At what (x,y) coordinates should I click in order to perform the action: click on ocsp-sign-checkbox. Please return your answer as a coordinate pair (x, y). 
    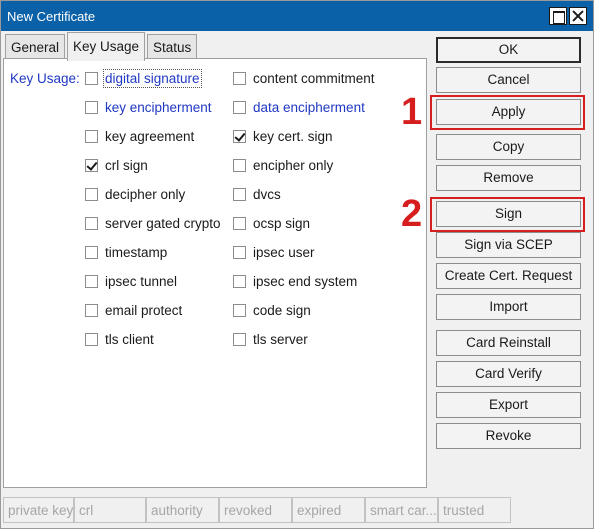
    Looking at the image, I should click on (239, 223).